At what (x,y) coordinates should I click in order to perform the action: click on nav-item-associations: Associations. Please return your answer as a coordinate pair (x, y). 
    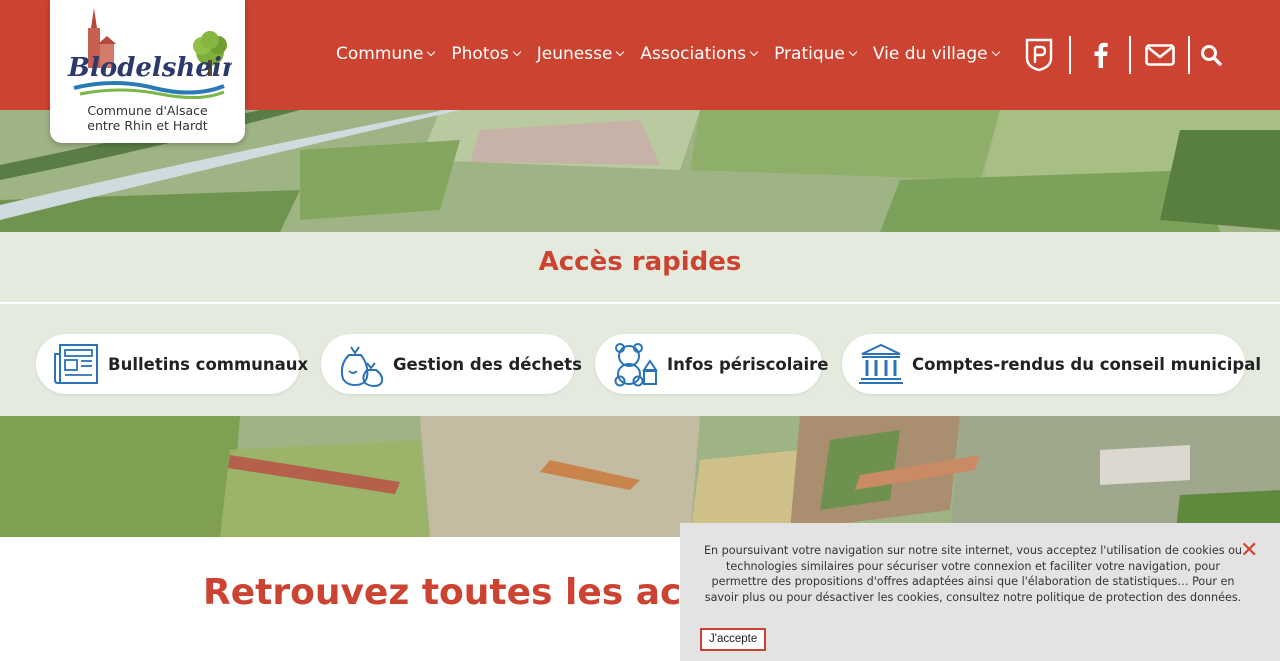
    Looking at the image, I should click on (699, 54).